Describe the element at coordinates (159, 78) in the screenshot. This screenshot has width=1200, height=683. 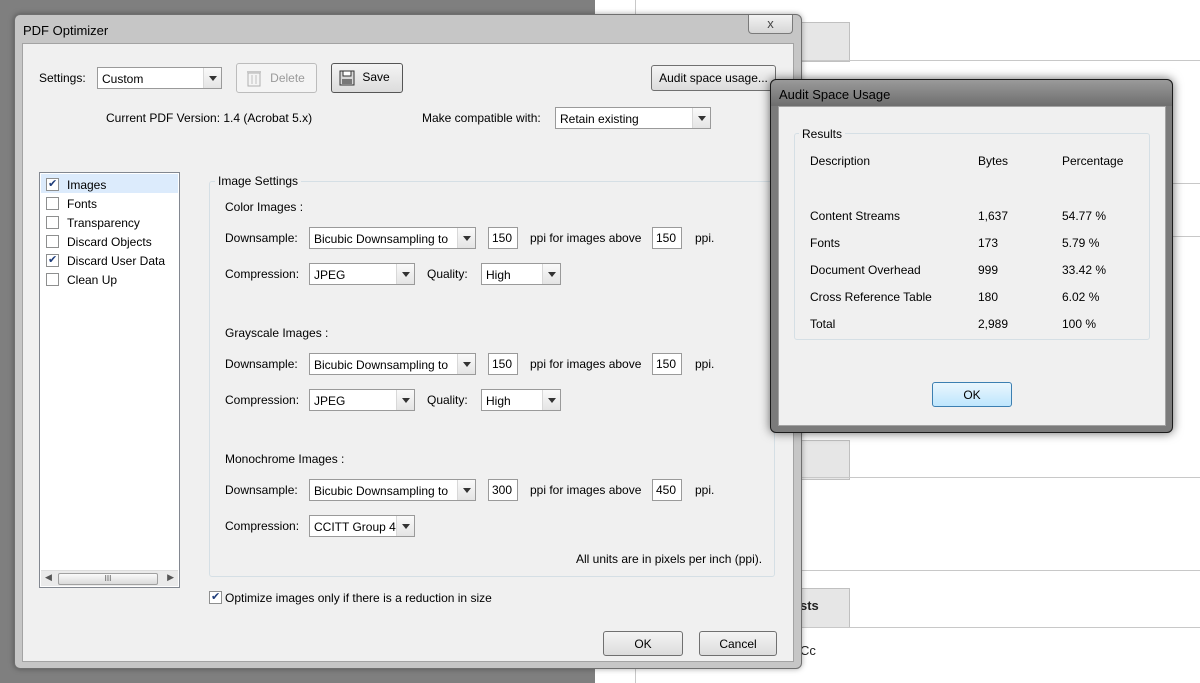
I see `settings-dropdown: Custom` at that location.